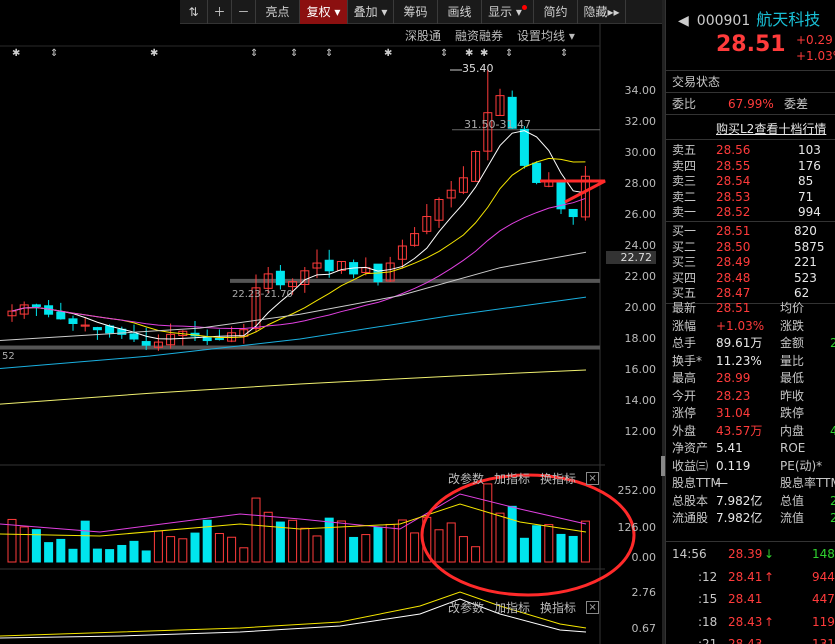  What do you see at coordinates (740, 325) in the screenshot?
I see `stat-value: +1.03%` at bounding box center [740, 325].